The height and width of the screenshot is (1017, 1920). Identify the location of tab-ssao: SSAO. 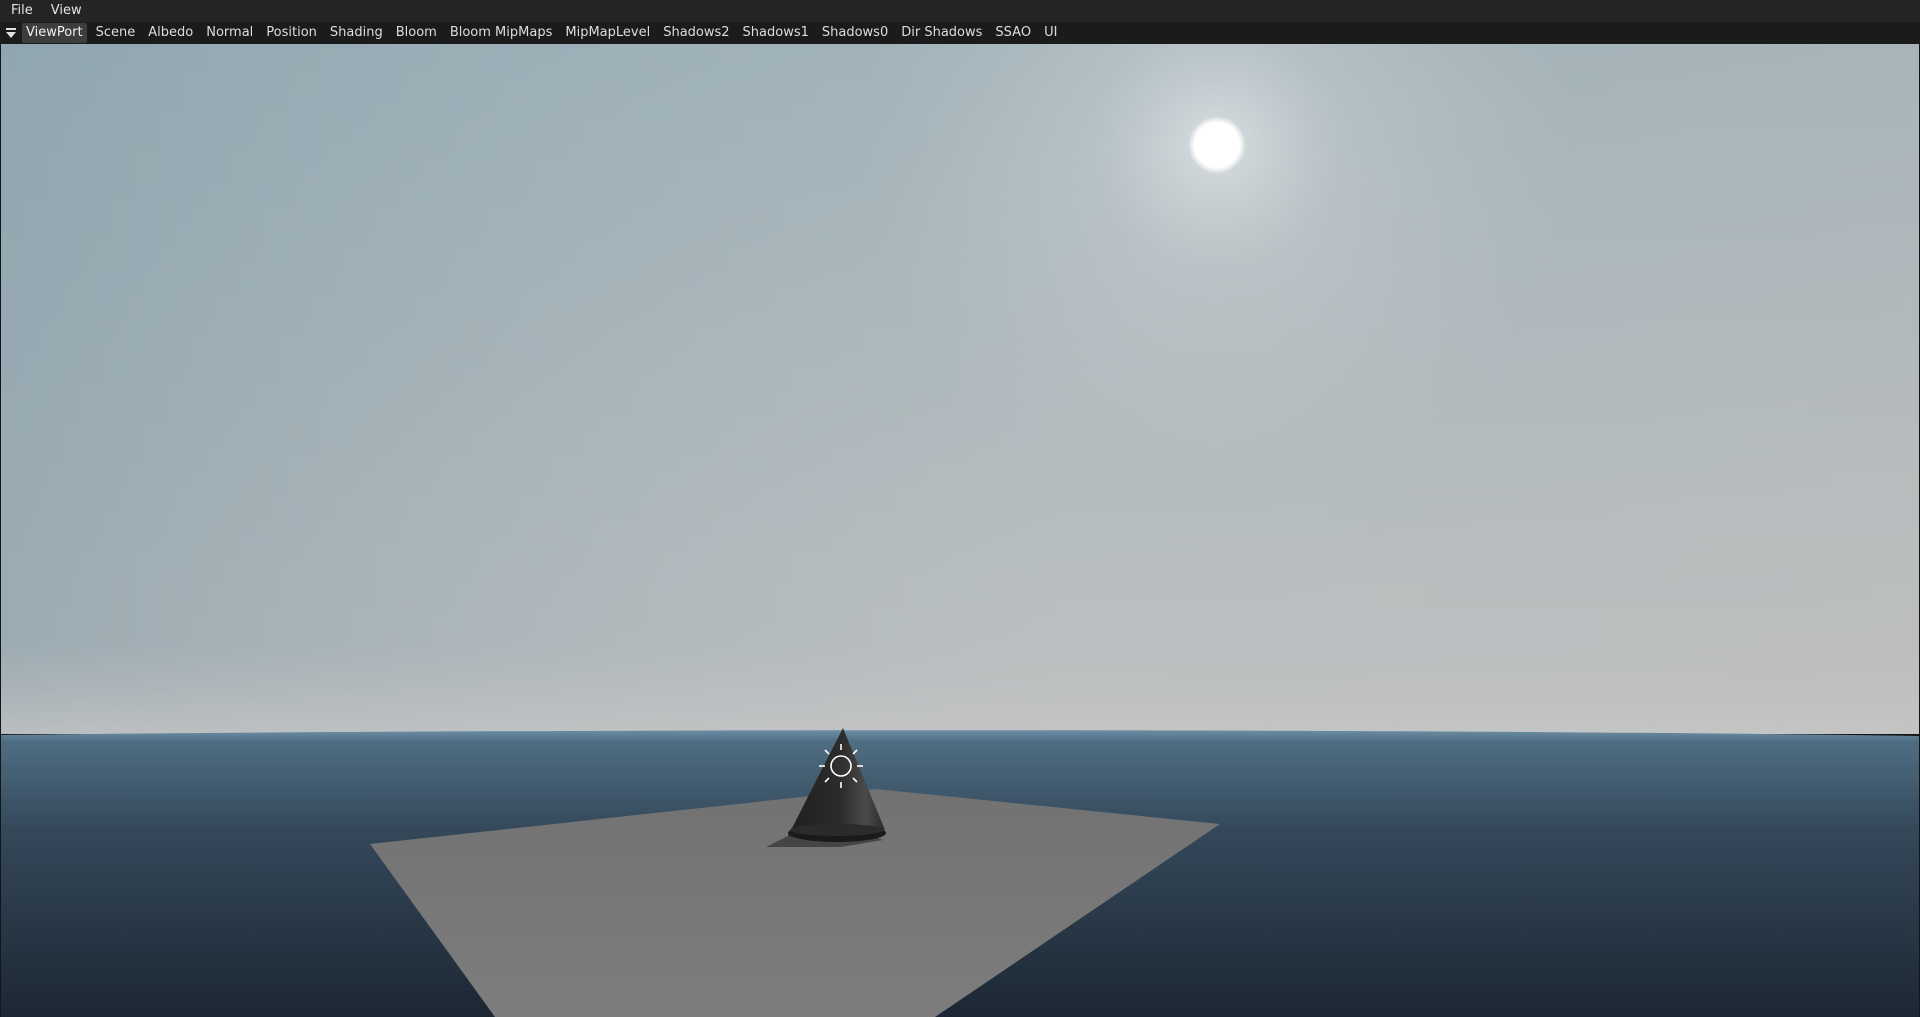
(1013, 33).